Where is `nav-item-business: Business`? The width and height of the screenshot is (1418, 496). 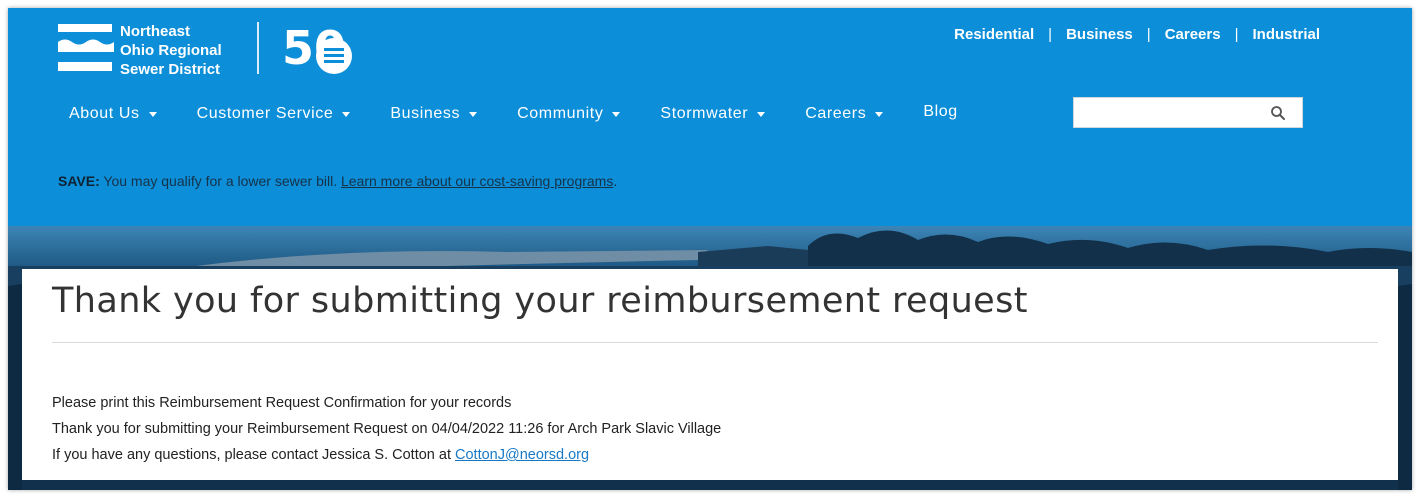
nav-item-business: Business is located at coordinates (434, 114).